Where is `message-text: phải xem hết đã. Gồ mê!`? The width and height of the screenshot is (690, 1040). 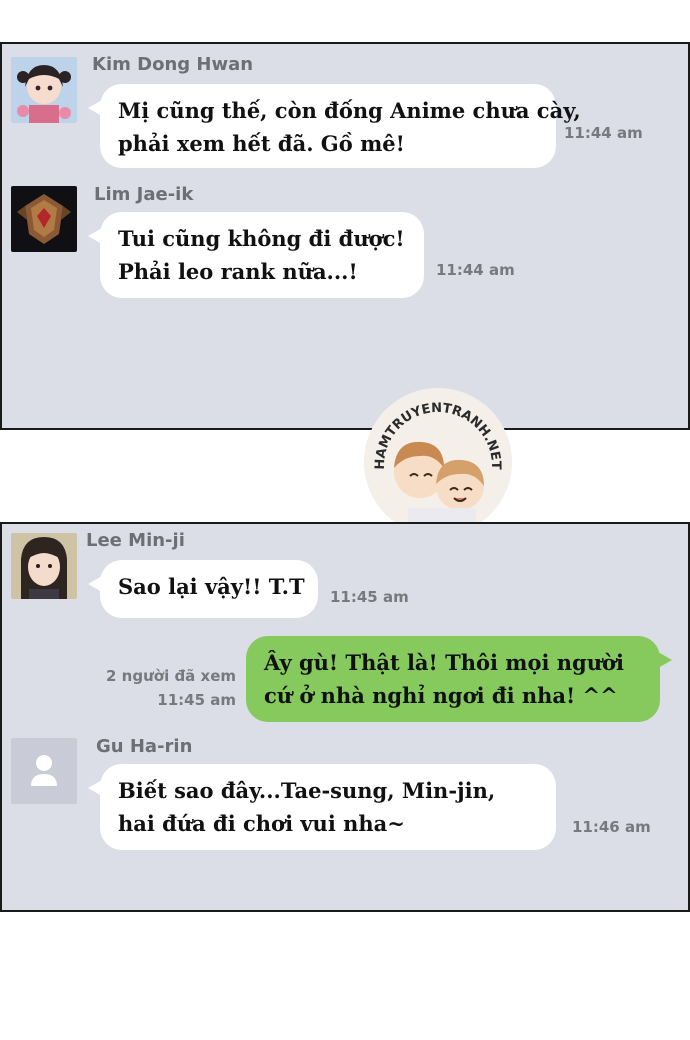
message-text: phải xem hết đã. Gồ mê! is located at coordinates (261, 143).